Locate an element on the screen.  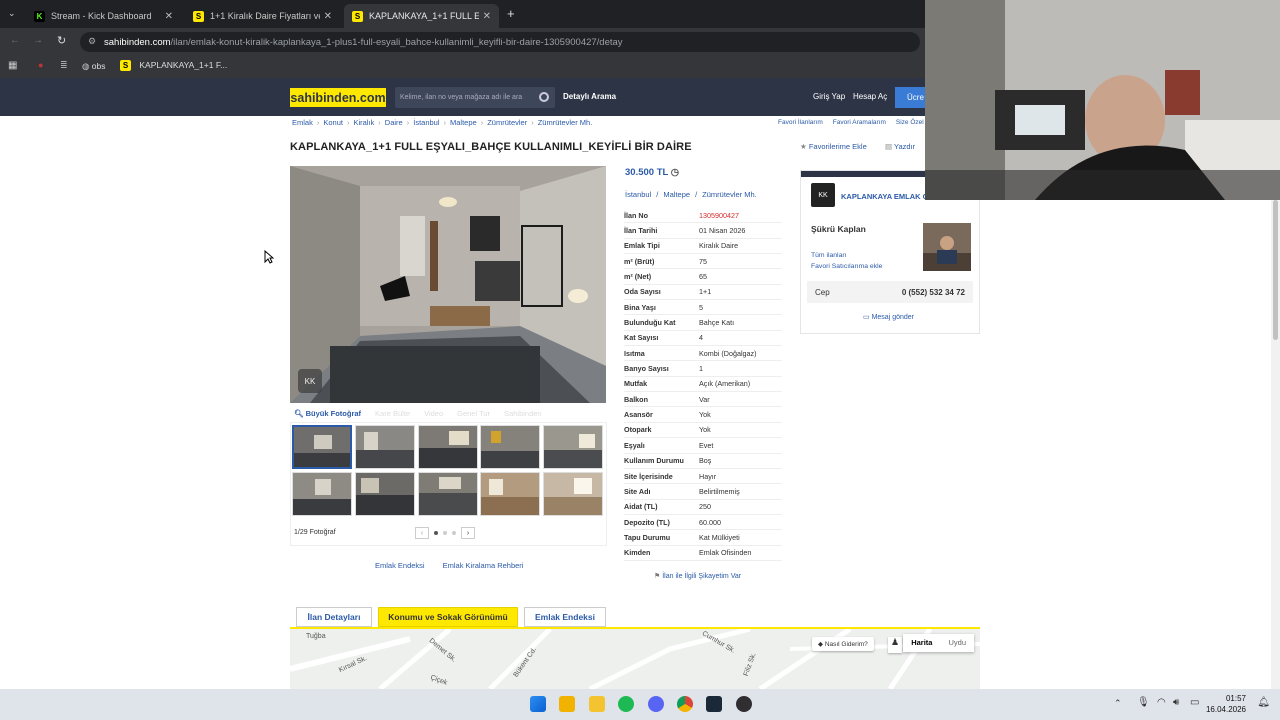
directions-button: ◆ Nasıl Giderim? is located at coordinates (843, 644).